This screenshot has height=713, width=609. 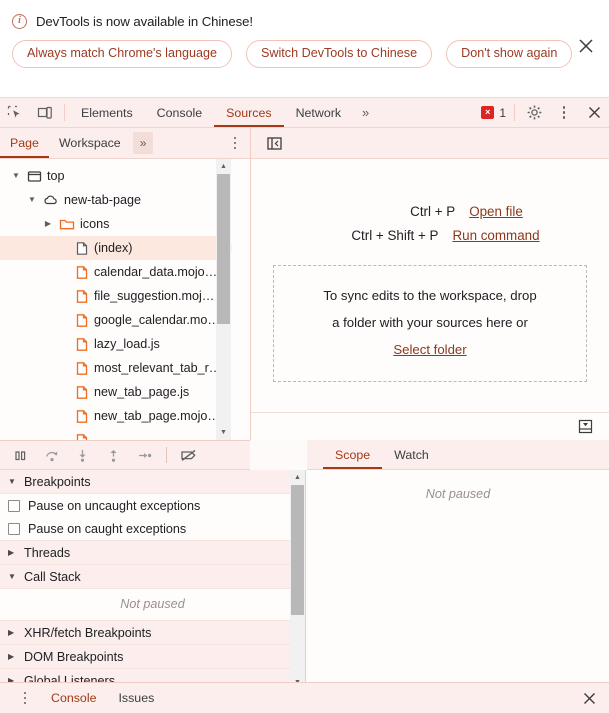 I want to click on pause-on-uncaught-exceptions-row: Pause on uncaught exceptions, so click(x=152, y=505).